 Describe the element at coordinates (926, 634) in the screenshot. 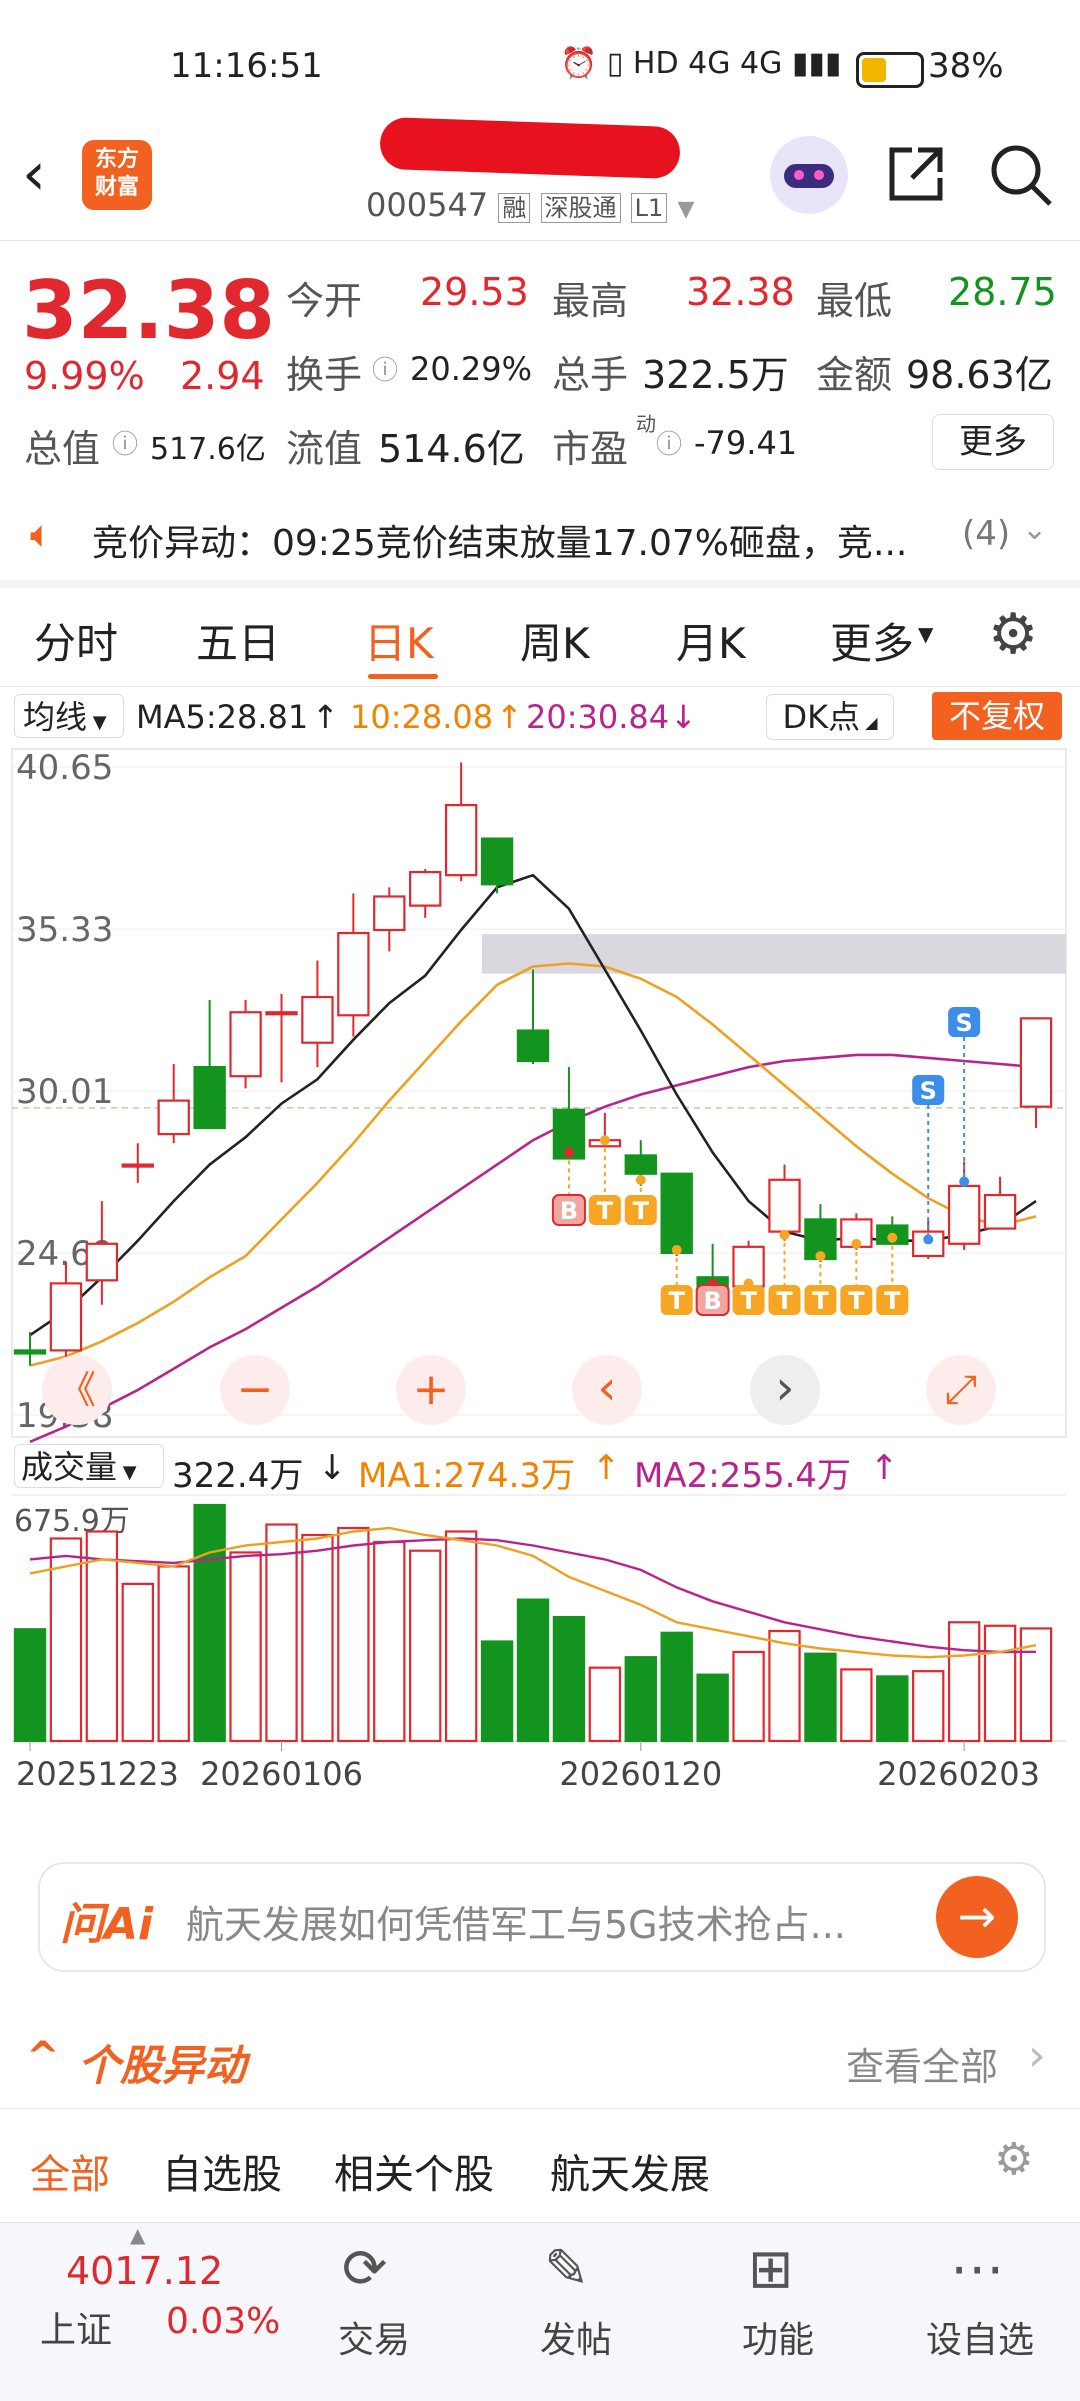

I see `caret-down-icon: ▼` at that location.